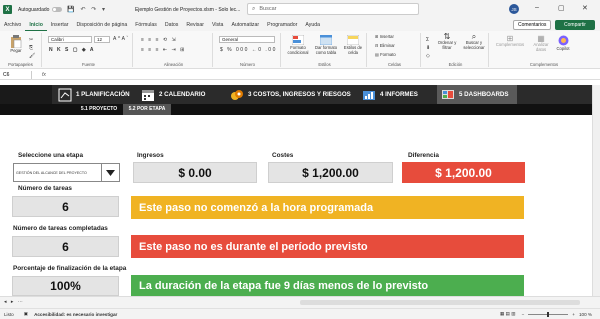  Describe the element at coordinates (20, 64) in the screenshot. I see `clipboard-group-label: Portapapeles` at that location.